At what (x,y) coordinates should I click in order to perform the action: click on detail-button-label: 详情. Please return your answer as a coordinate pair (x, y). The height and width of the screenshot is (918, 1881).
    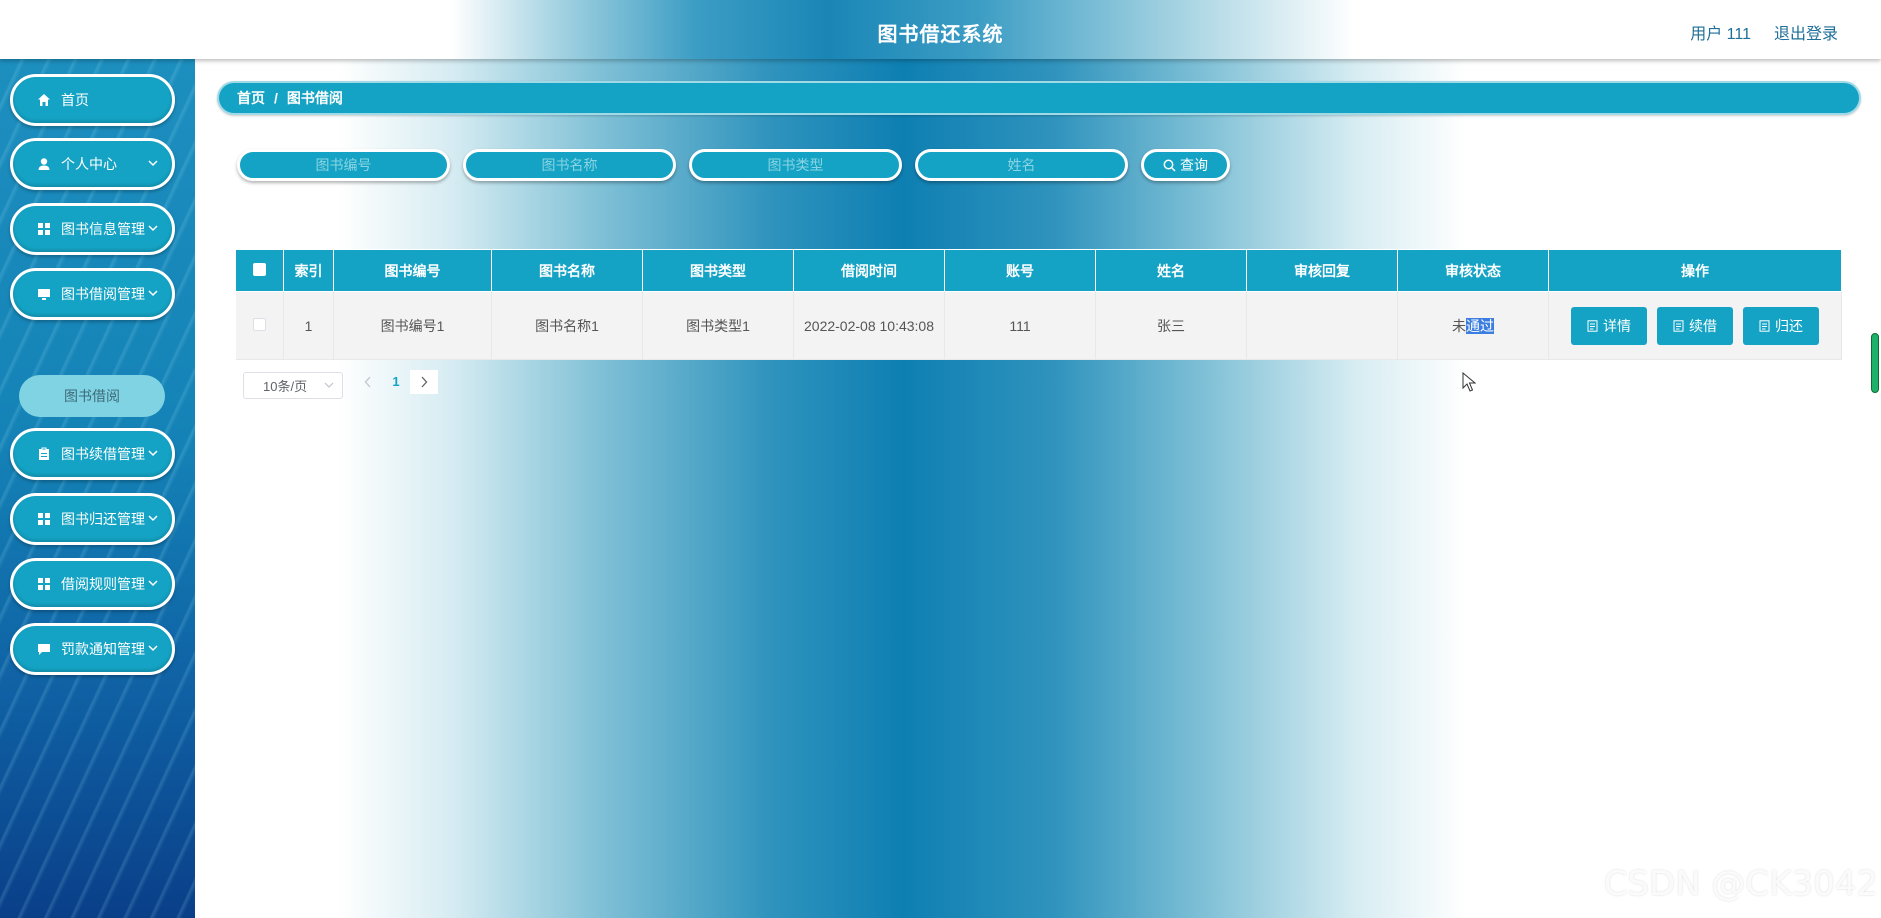
    Looking at the image, I should click on (1617, 325).